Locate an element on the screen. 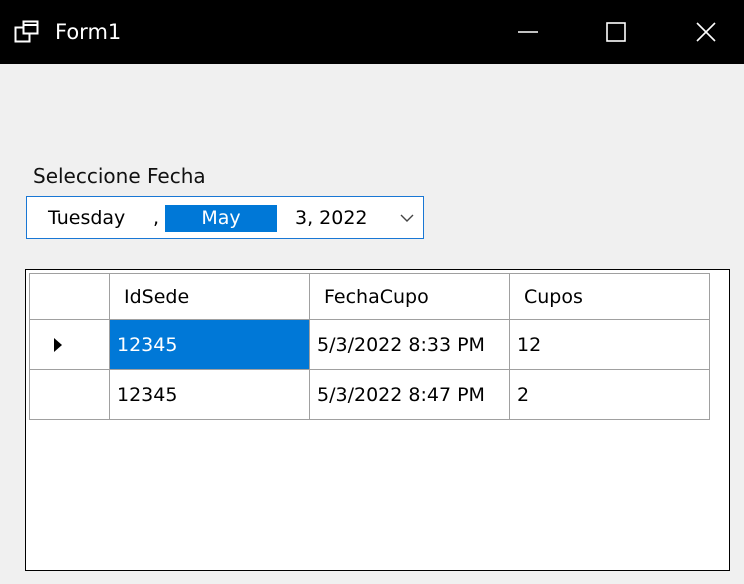  date-month: May is located at coordinates (221, 218).